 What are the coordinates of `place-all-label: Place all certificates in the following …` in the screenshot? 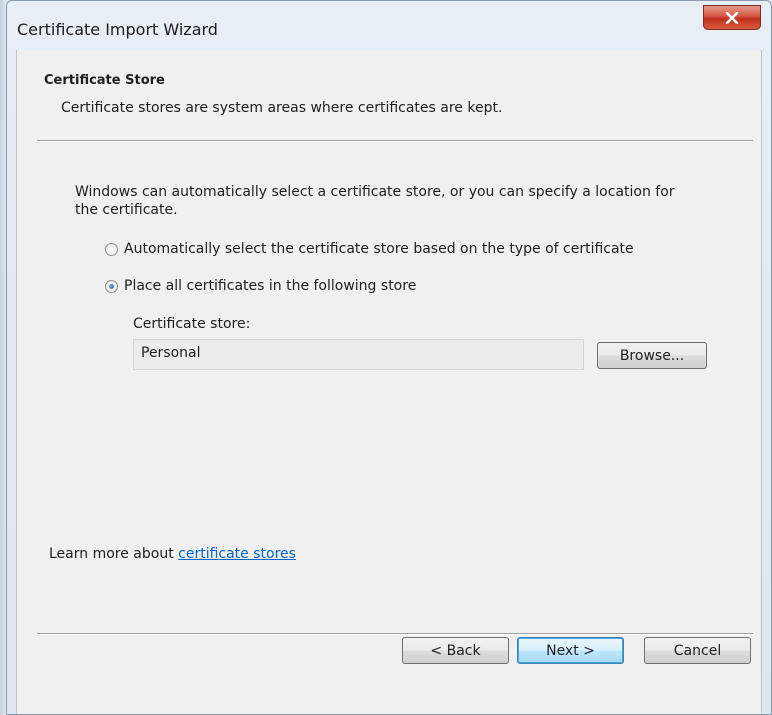 It's located at (270, 286).